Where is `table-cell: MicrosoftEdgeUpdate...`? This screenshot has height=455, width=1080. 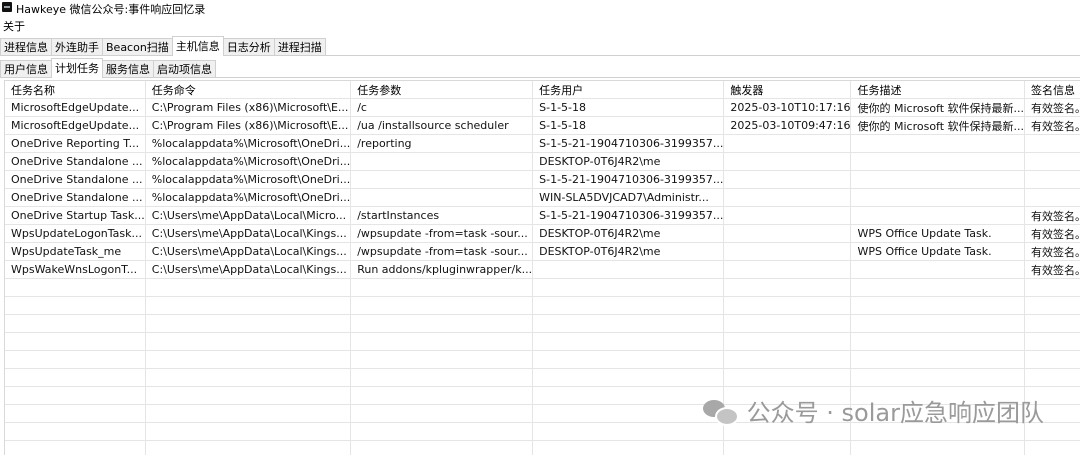
table-cell: MicrosoftEdgeUpdate... is located at coordinates (75, 126).